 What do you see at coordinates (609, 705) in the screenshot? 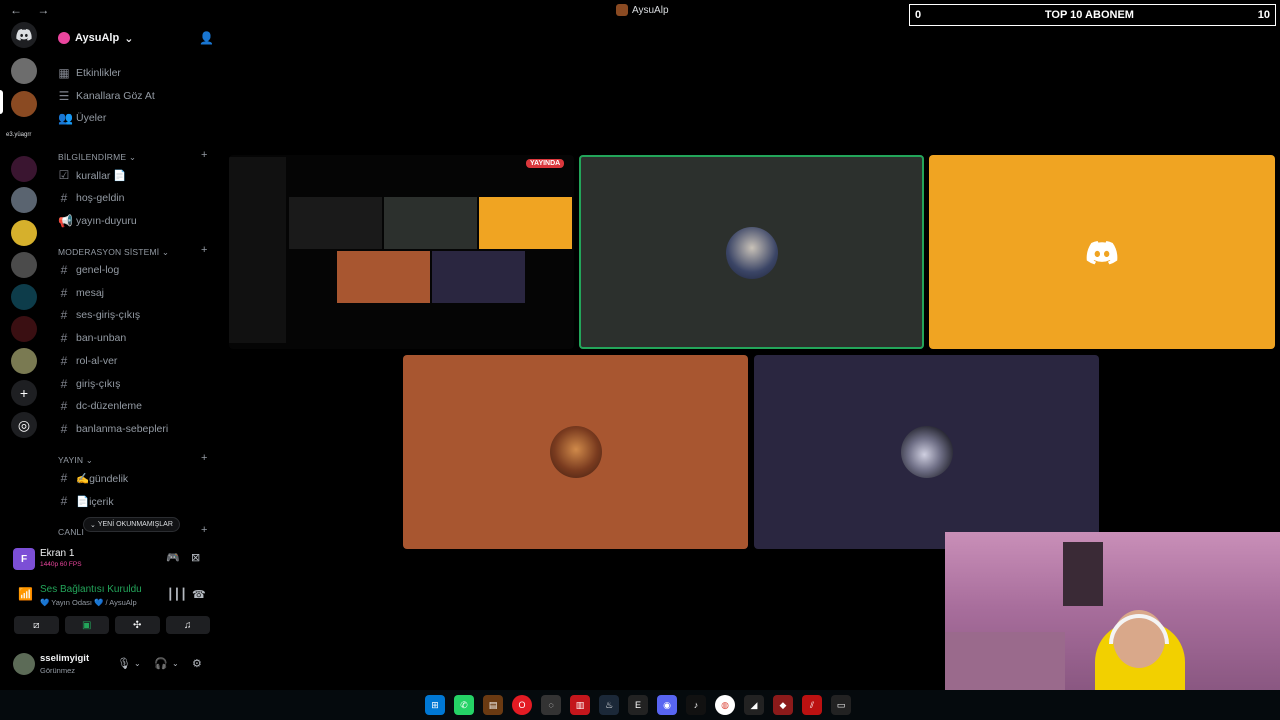
I see `steam-icon: ♨` at bounding box center [609, 705].